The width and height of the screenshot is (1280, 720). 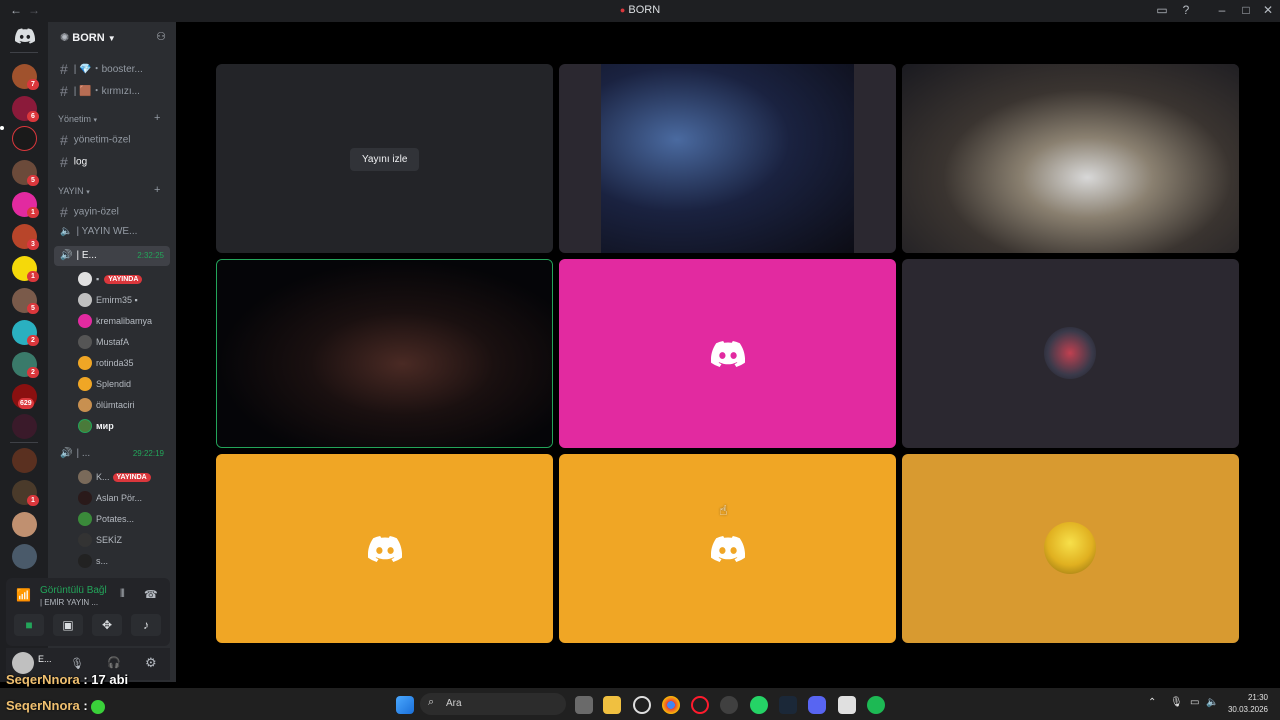 I want to click on server-header: ✺ BORN ▼ ⚇, so click(x=112, y=38).